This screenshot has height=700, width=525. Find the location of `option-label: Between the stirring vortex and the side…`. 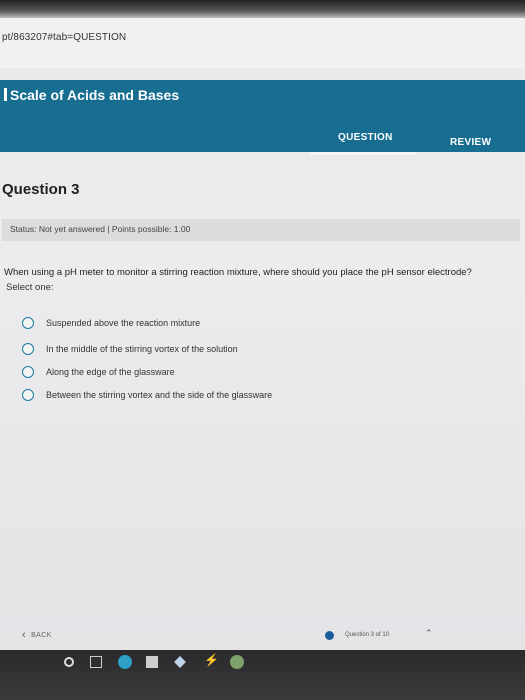

option-label: Between the stirring vortex and the side… is located at coordinates (159, 395).